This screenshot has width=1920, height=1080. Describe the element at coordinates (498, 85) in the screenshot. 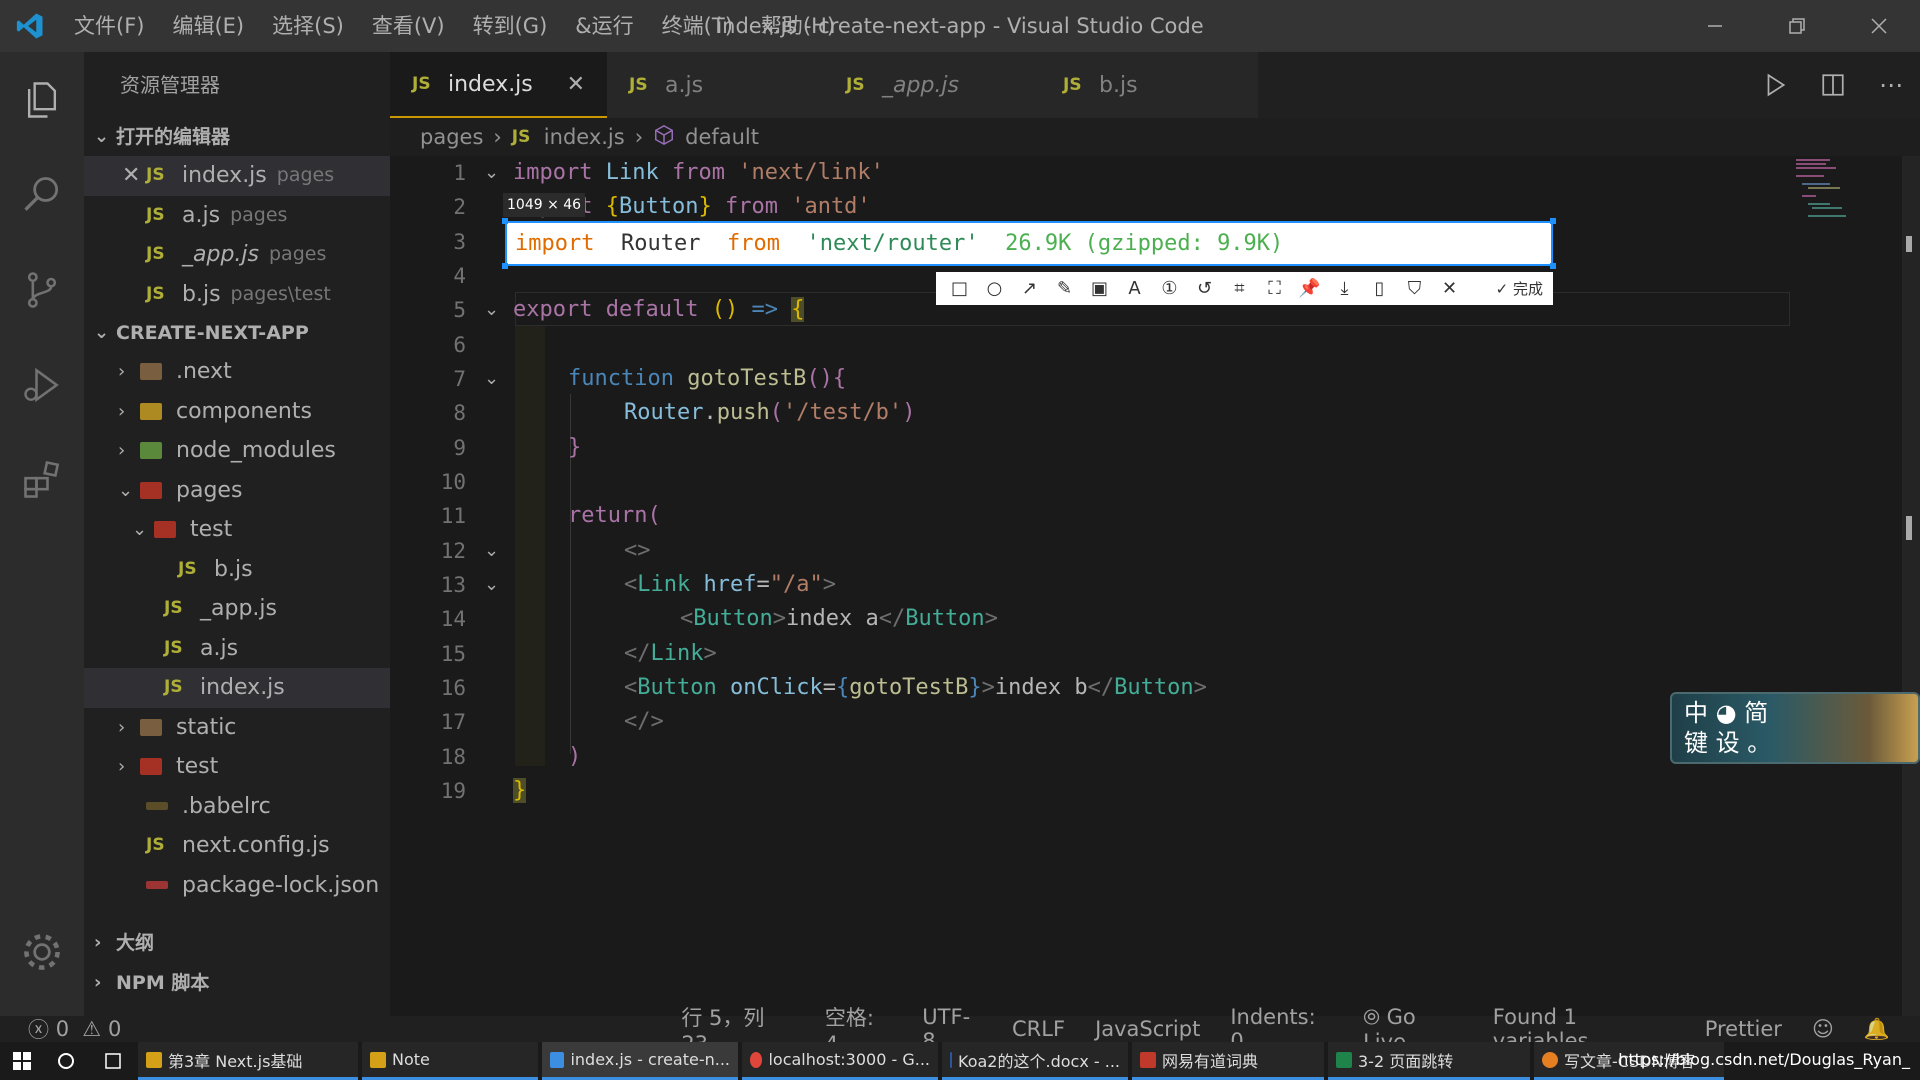

I see `tab-index-js: JS index.js ✕` at that location.